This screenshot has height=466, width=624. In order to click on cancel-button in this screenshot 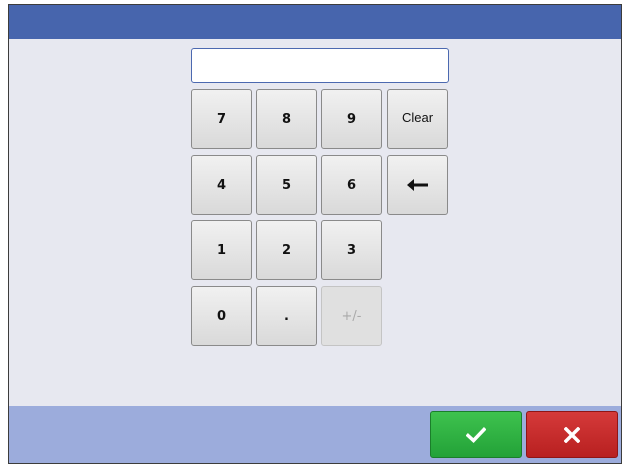, I will do `click(572, 434)`.